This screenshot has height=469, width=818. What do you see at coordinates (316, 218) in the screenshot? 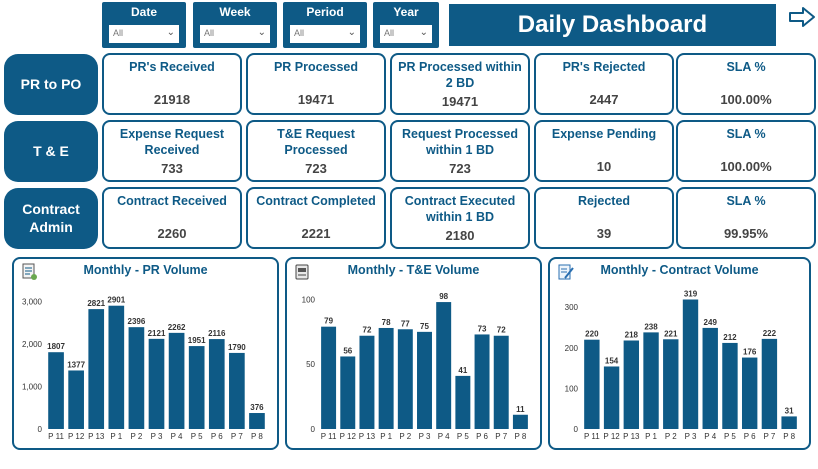
I see `kpi-card-contract-completed: Contract Completed 2221` at bounding box center [316, 218].